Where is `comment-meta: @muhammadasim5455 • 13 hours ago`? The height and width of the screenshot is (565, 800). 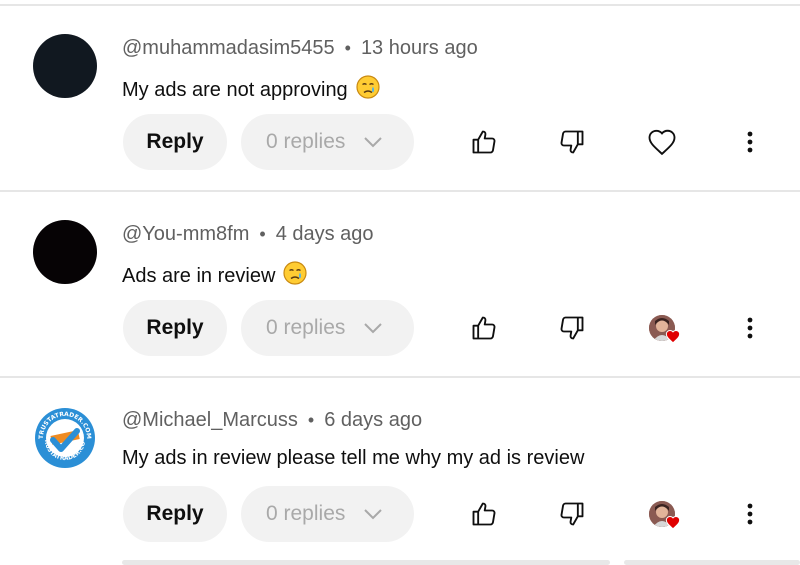
comment-meta: @muhammadasim5455 • 13 hours ago is located at coordinates (300, 48).